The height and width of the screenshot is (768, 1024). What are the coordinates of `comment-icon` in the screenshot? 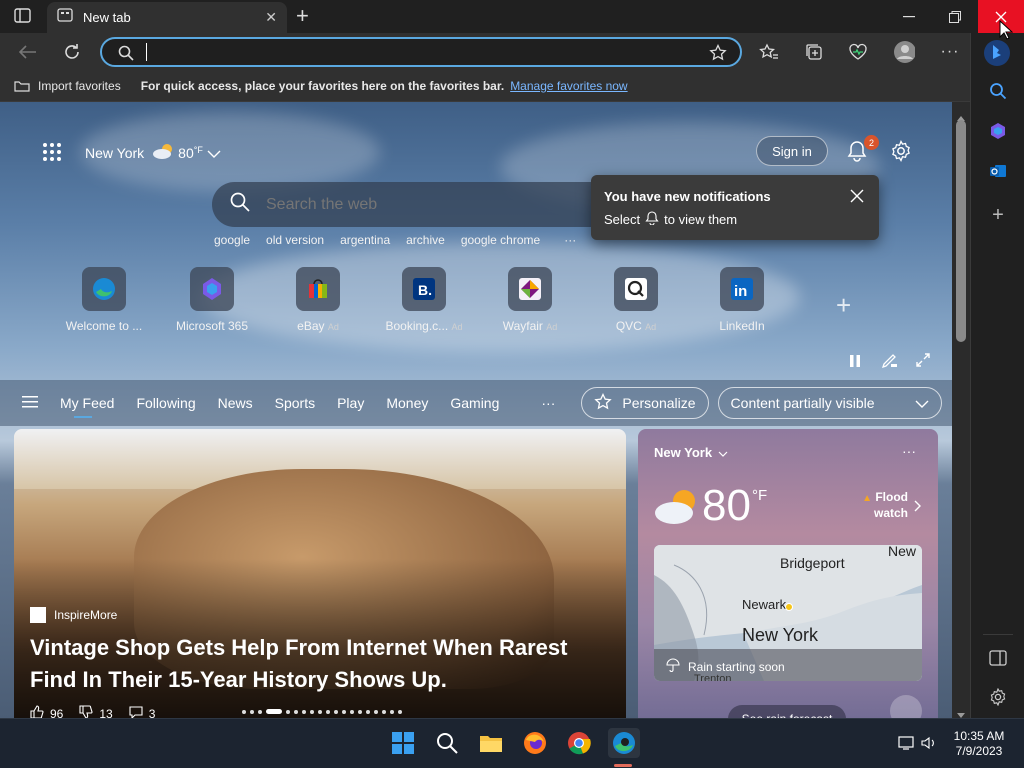 It's located at (136, 711).